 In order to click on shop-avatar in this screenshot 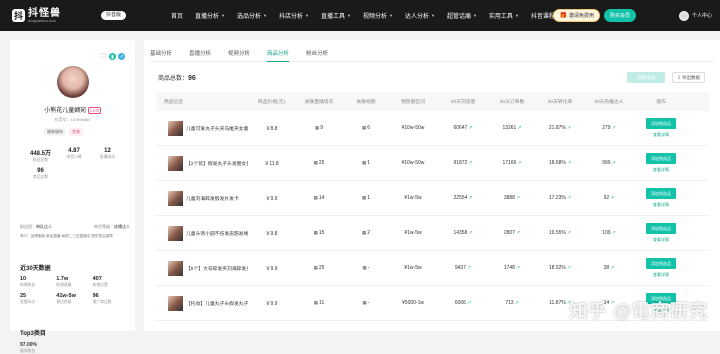, I will do `click(73, 82)`.